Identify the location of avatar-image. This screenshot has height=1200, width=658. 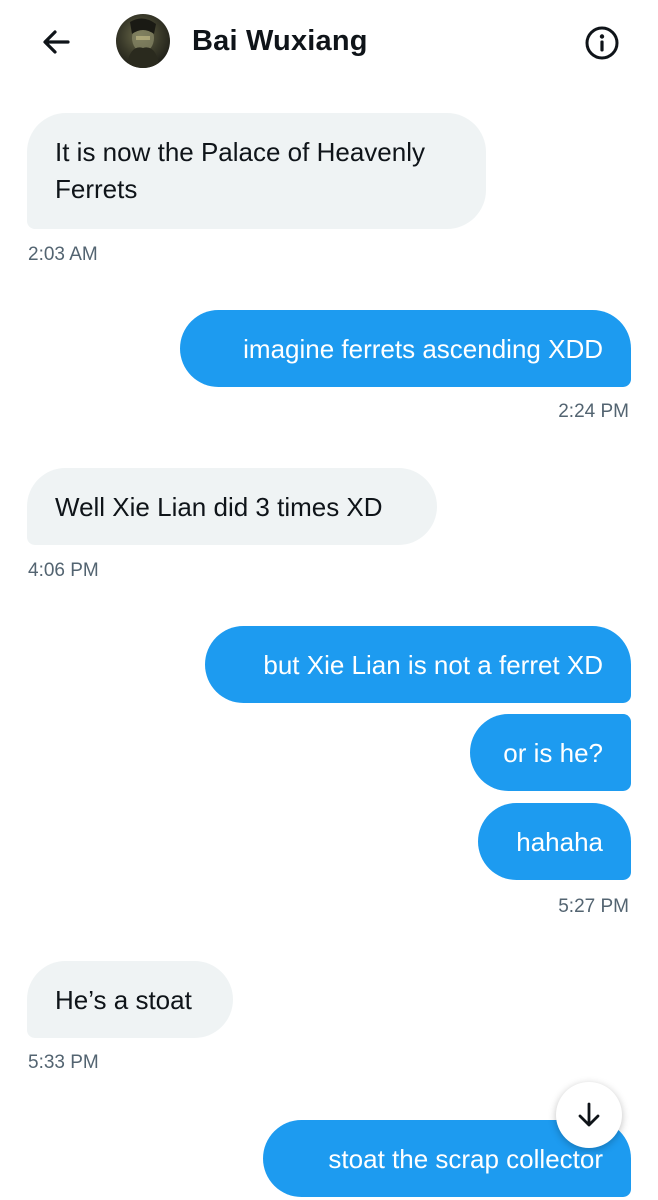
(143, 43).